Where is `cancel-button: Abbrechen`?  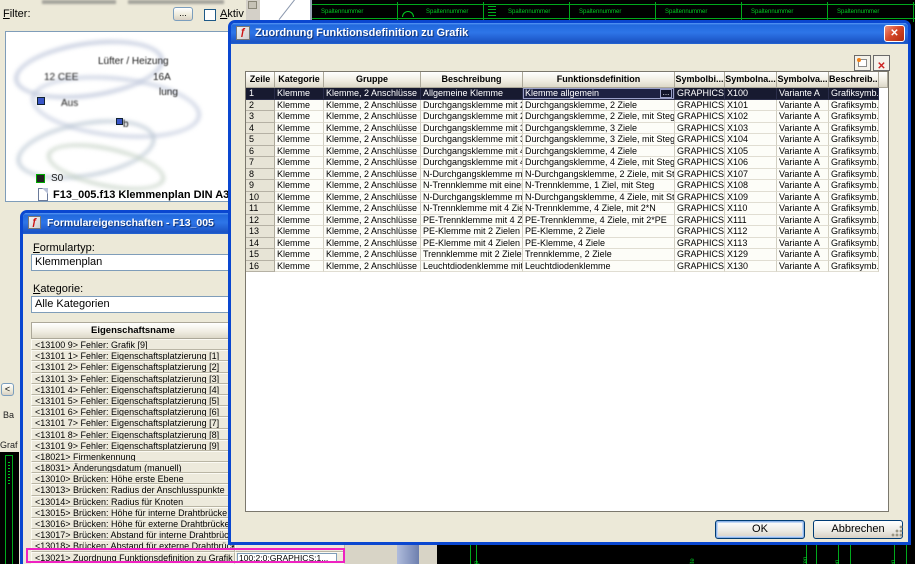
cancel-button: Abbrechen is located at coordinates (858, 529).